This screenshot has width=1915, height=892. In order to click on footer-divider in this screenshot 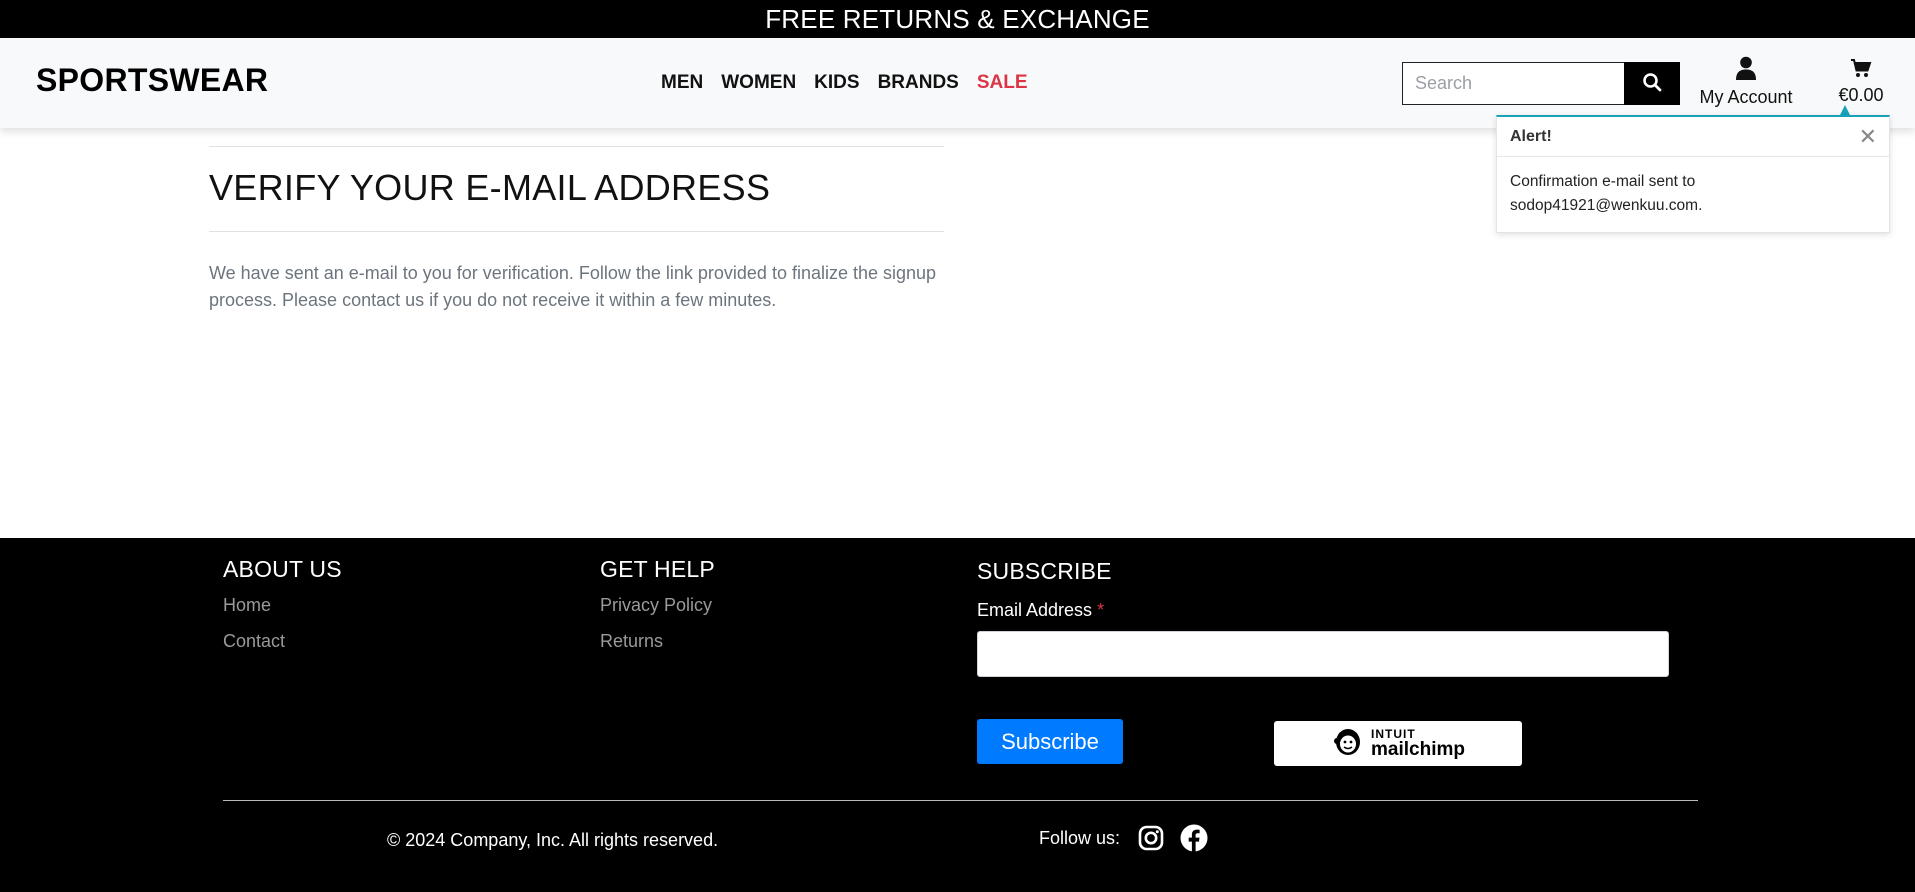, I will do `click(960, 800)`.